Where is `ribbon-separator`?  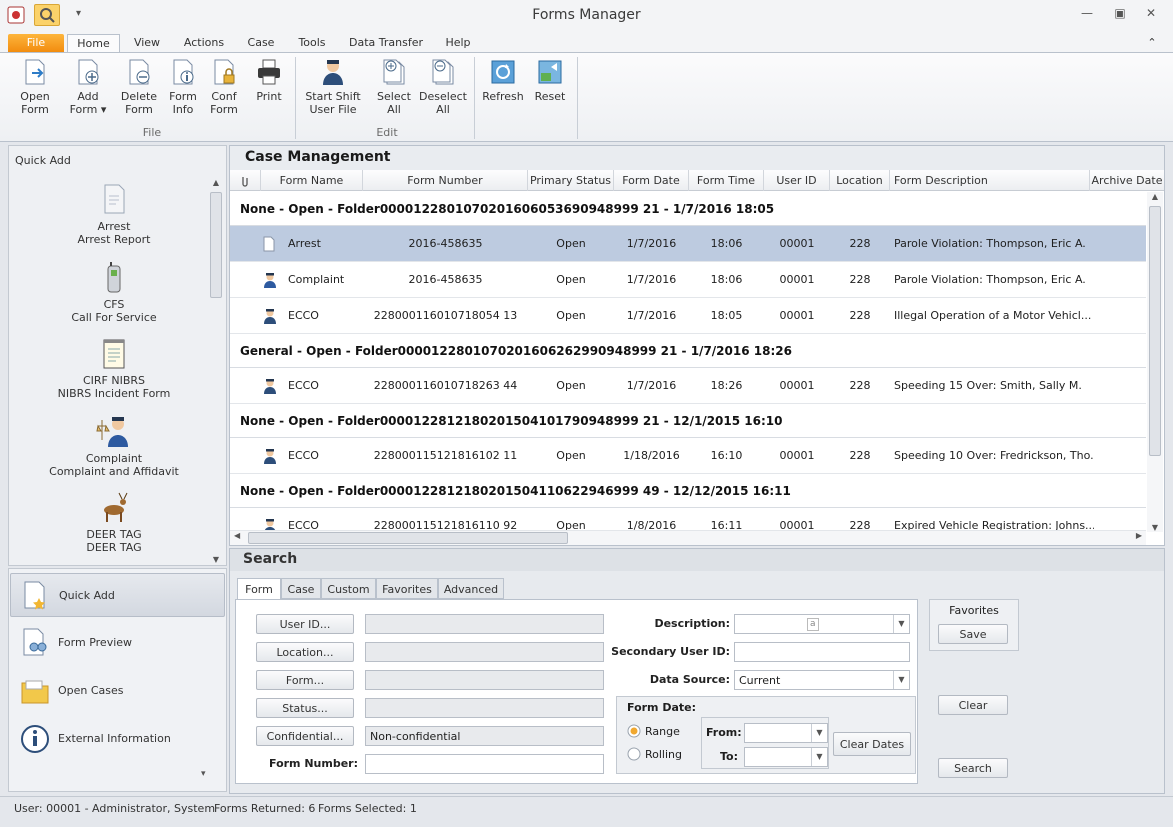
ribbon-separator is located at coordinates (474, 98).